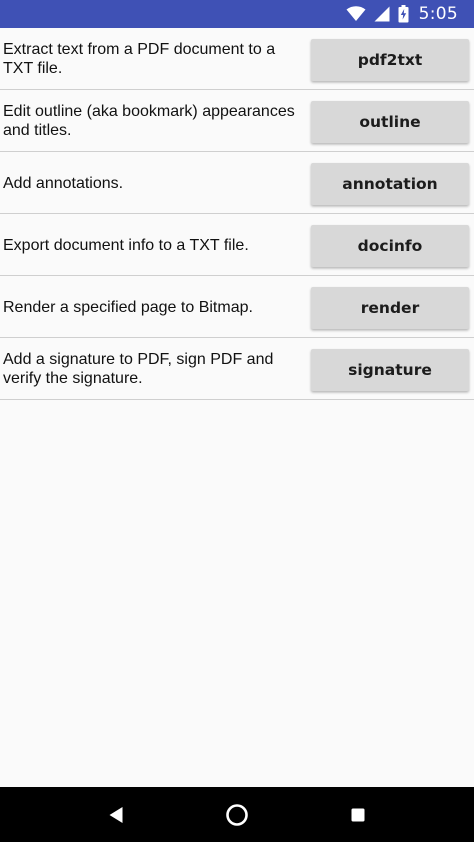  I want to click on docinfo-button: docinfo, so click(390, 246).